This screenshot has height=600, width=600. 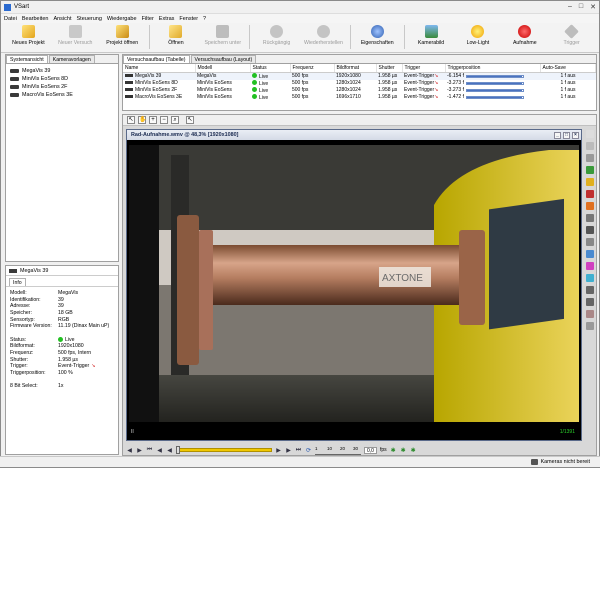 I want to click on menu-extras: Extras, so click(x=167, y=19).